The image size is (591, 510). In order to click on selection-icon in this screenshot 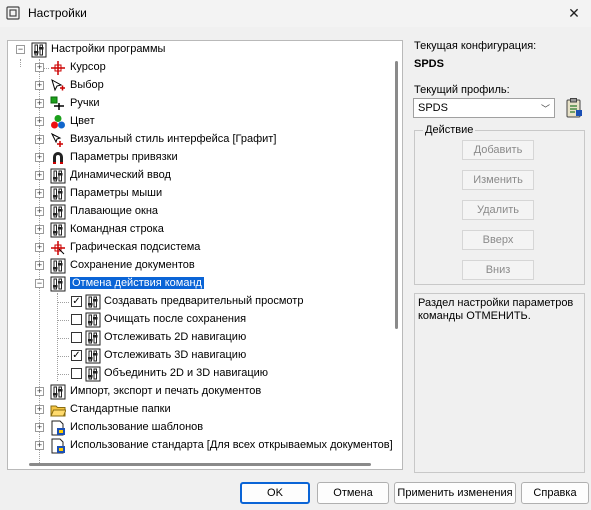, I will do `click(58, 85)`.